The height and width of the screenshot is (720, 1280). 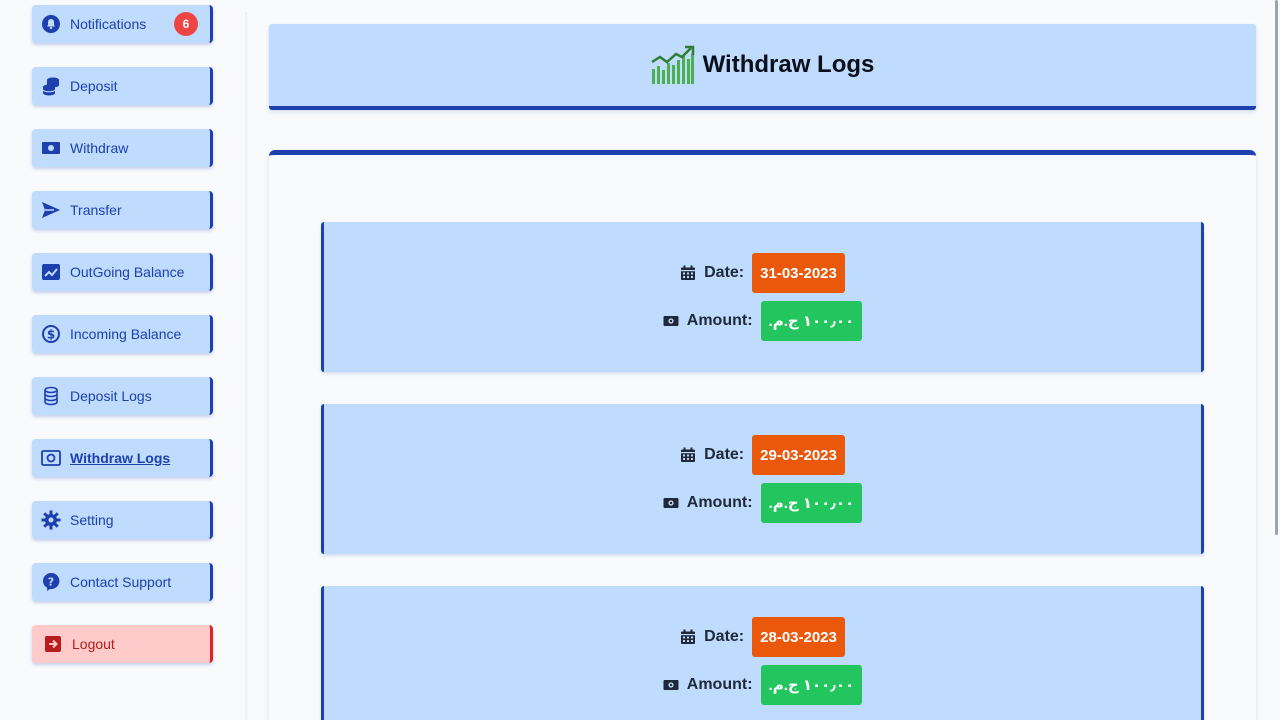 I want to click on sidebar-item-label: Contact Support, so click(x=121, y=582).